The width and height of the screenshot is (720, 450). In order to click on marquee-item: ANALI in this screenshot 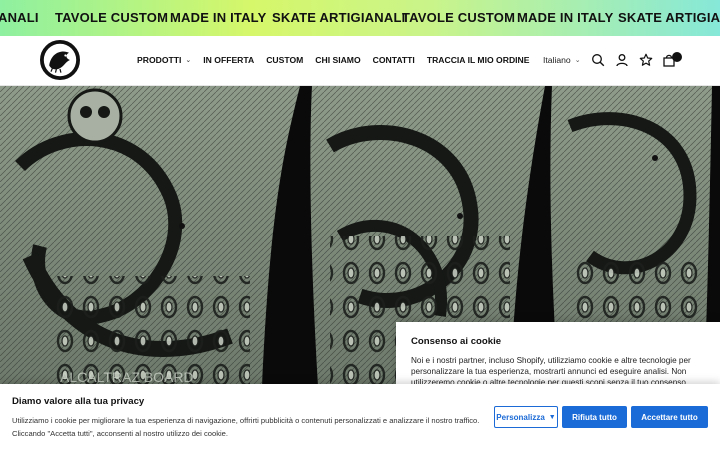, I will do `click(19, 17)`.